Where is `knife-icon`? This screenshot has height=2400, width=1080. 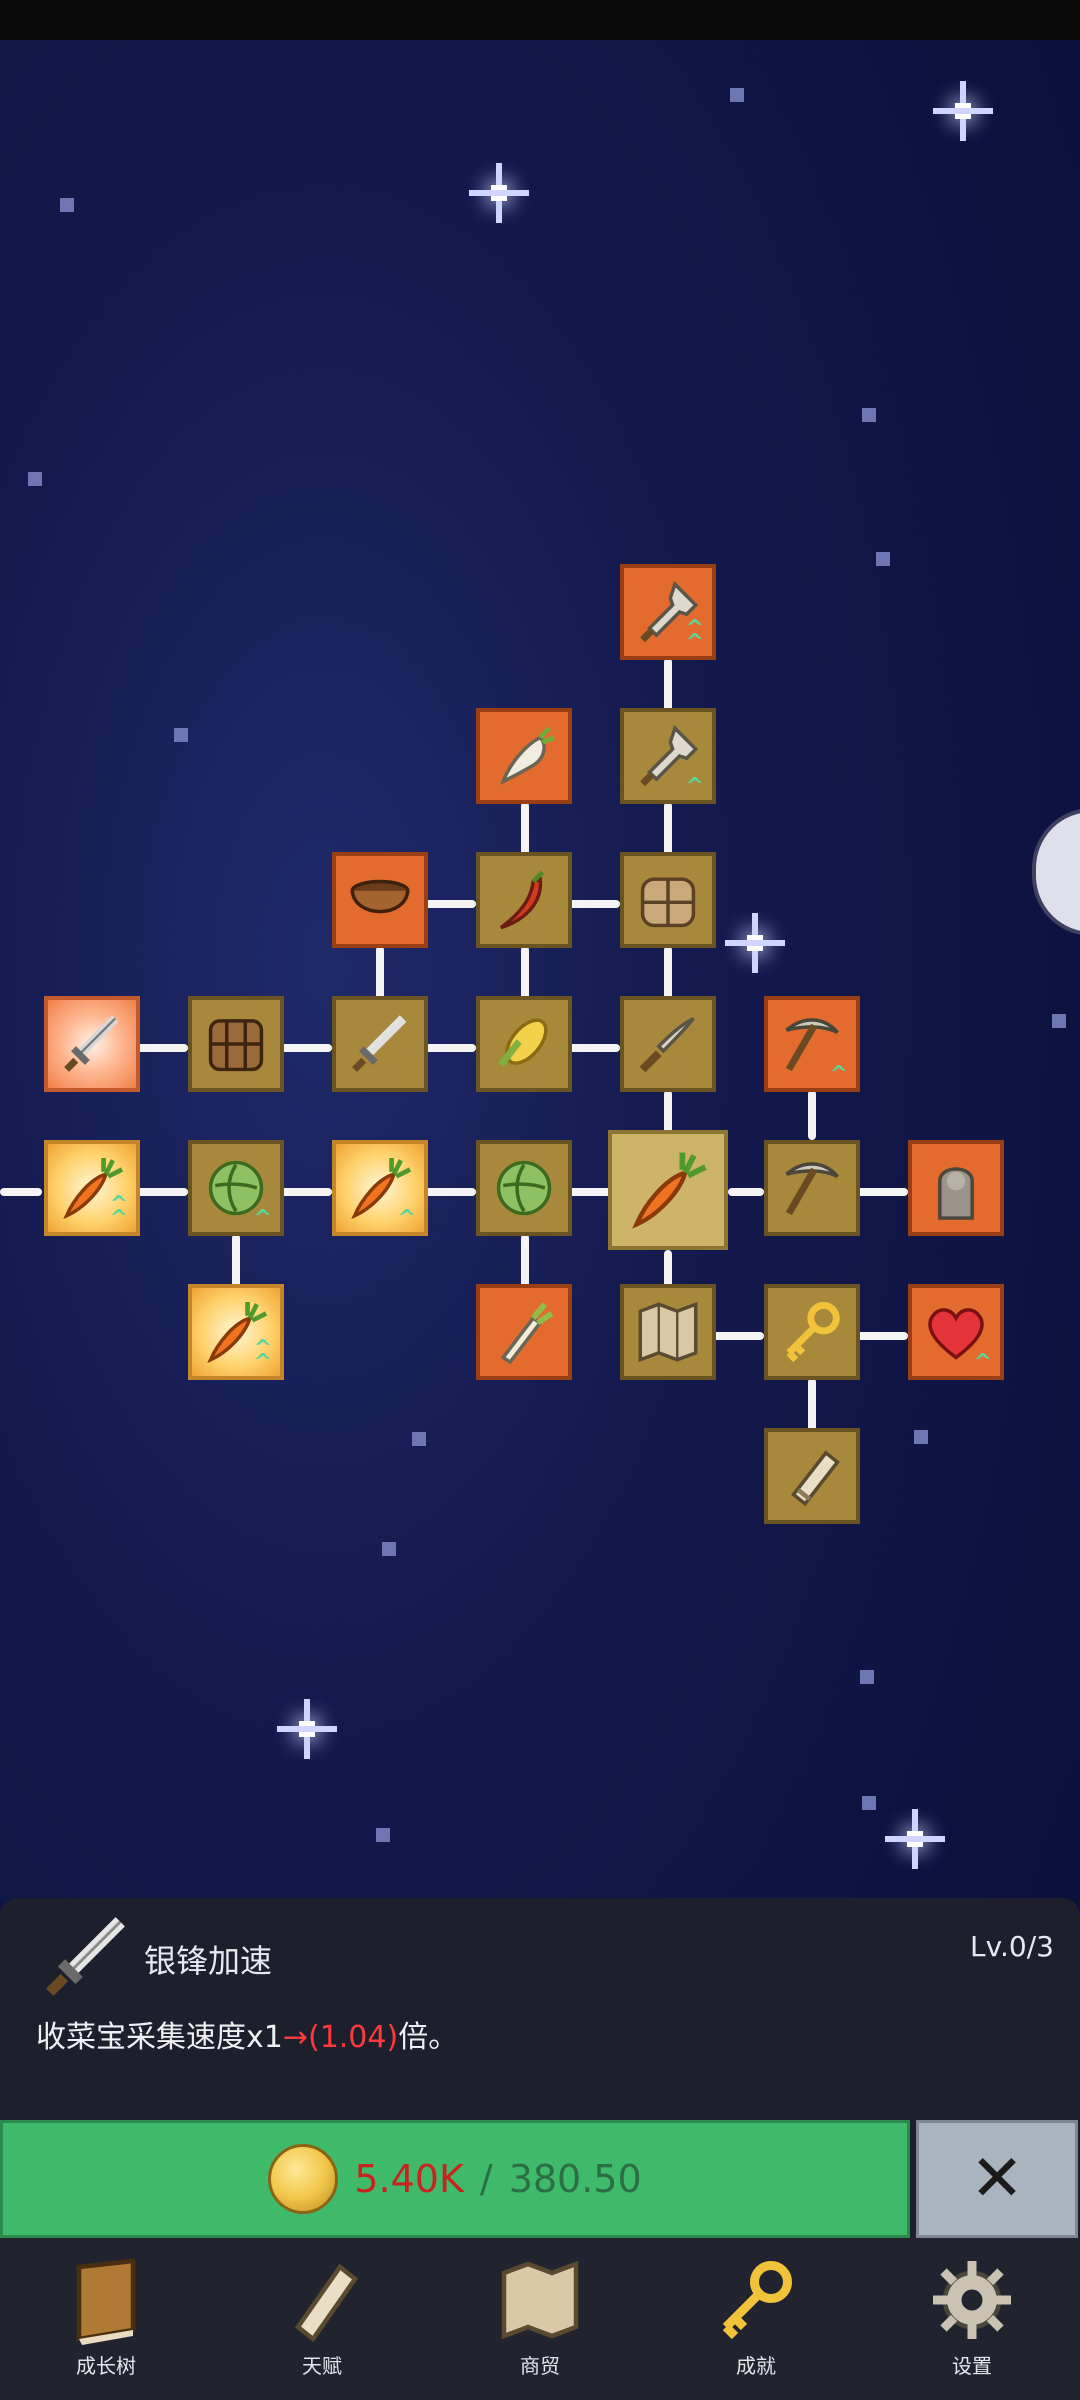
knife-icon is located at coordinates (667, 1045).